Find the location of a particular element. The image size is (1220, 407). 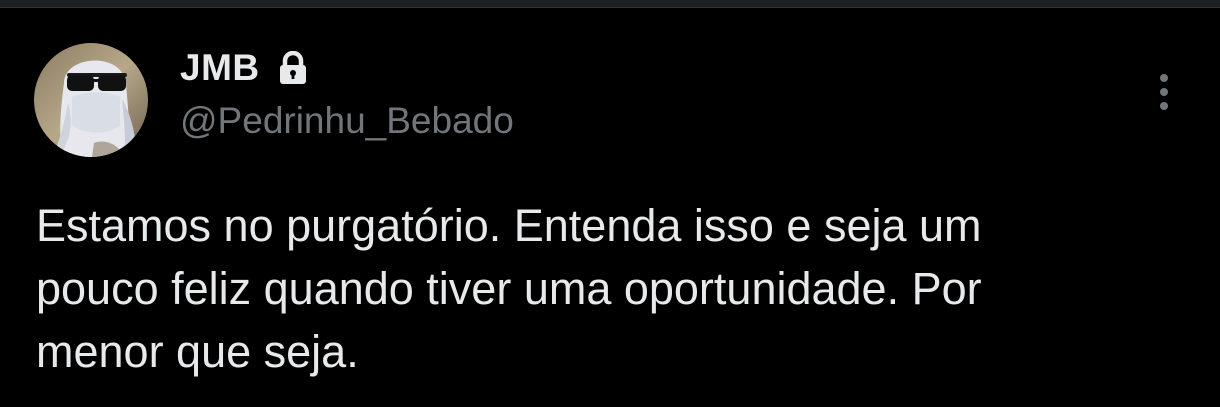

top-divider is located at coordinates (610, 4).